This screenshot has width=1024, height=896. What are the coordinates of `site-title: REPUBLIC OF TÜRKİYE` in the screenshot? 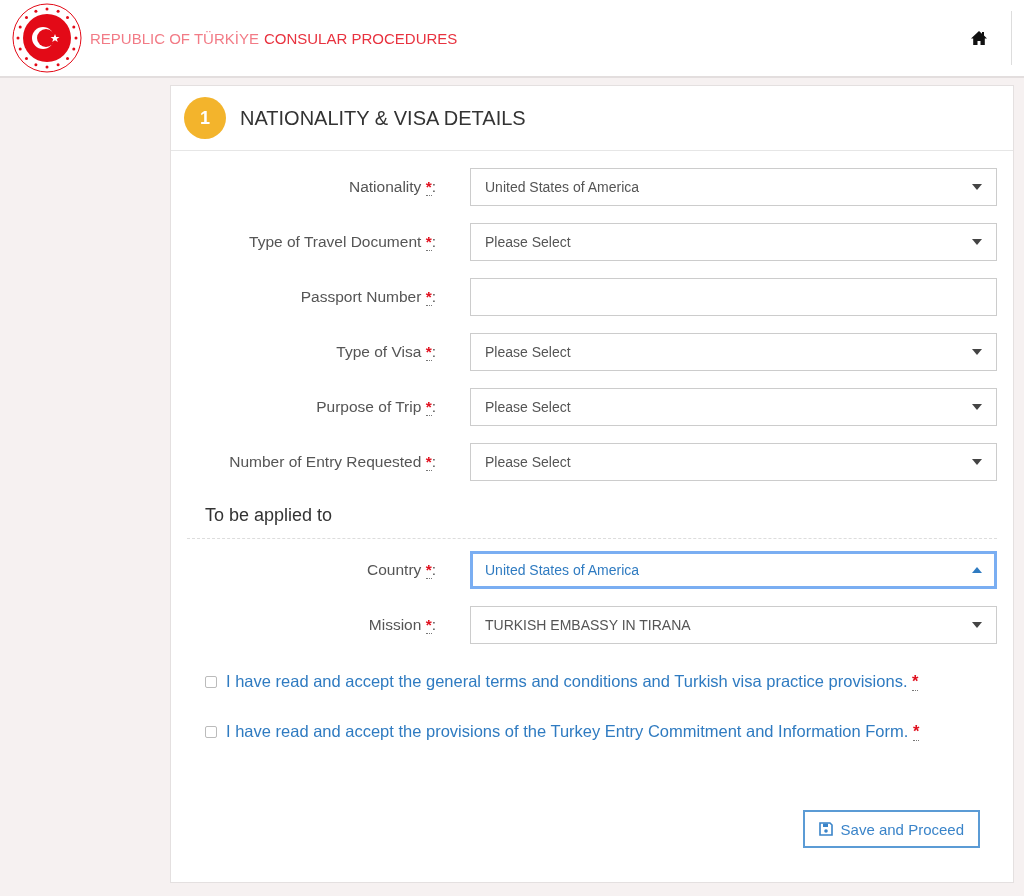 It's located at (174, 38).